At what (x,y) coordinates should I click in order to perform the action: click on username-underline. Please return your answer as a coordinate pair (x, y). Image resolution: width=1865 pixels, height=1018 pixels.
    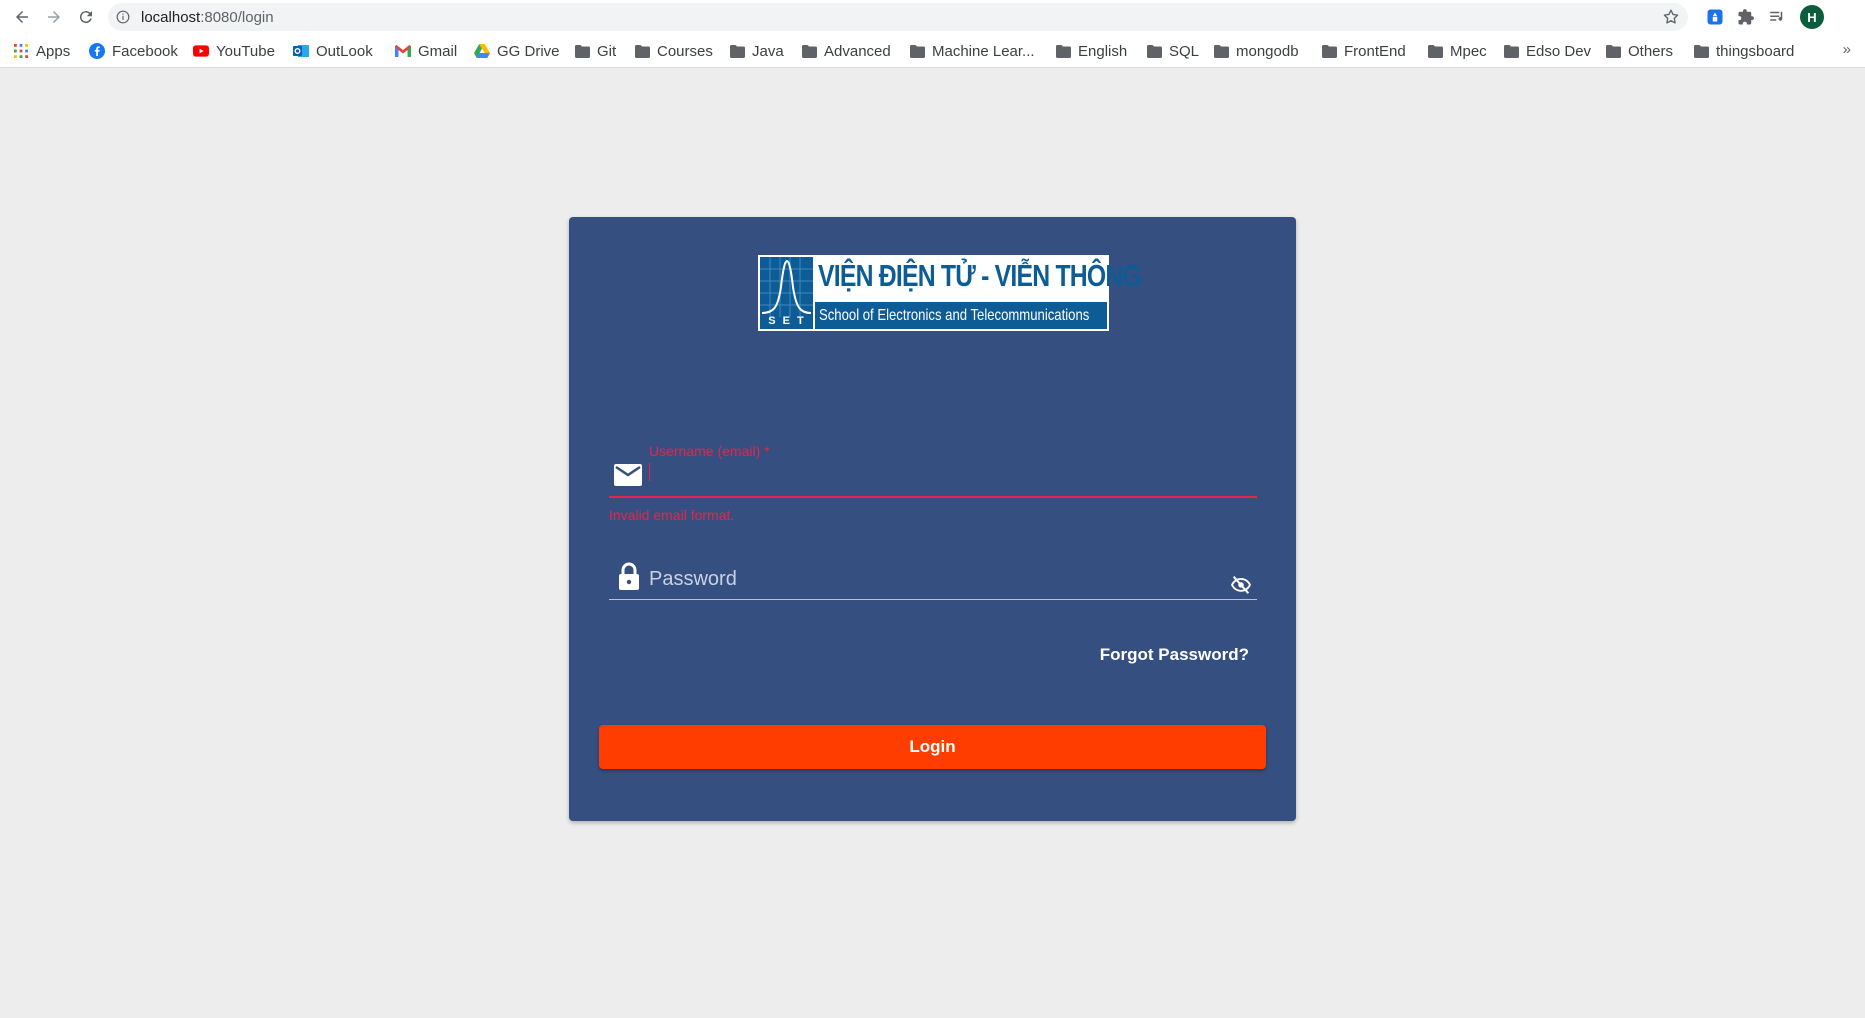
    Looking at the image, I should click on (933, 497).